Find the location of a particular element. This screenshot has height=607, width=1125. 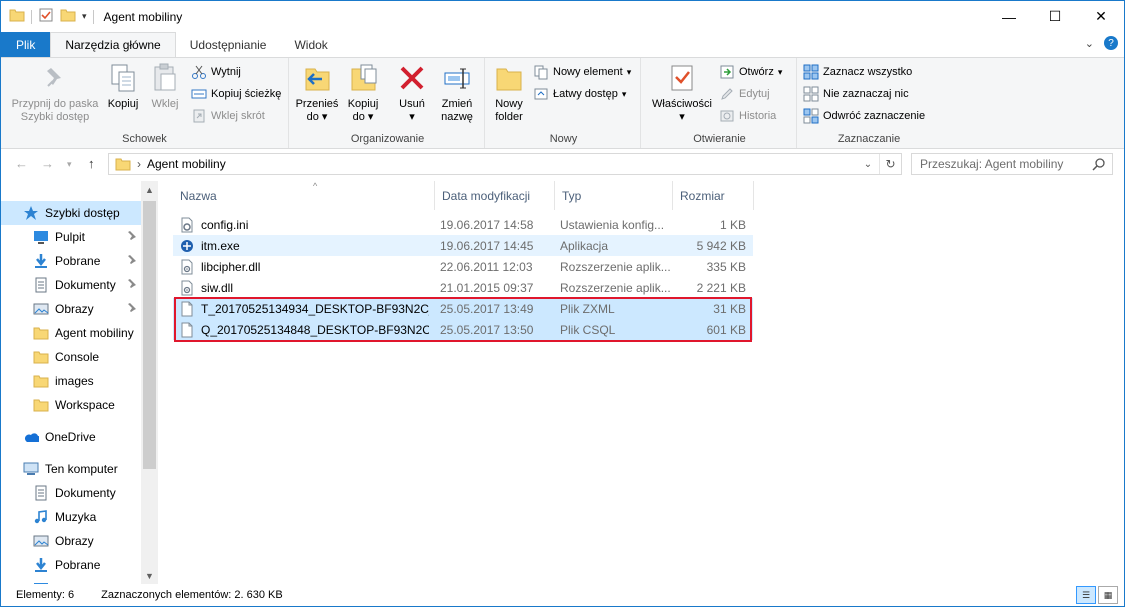

file-name: libcipher.dll is located at coordinates (231, 266).